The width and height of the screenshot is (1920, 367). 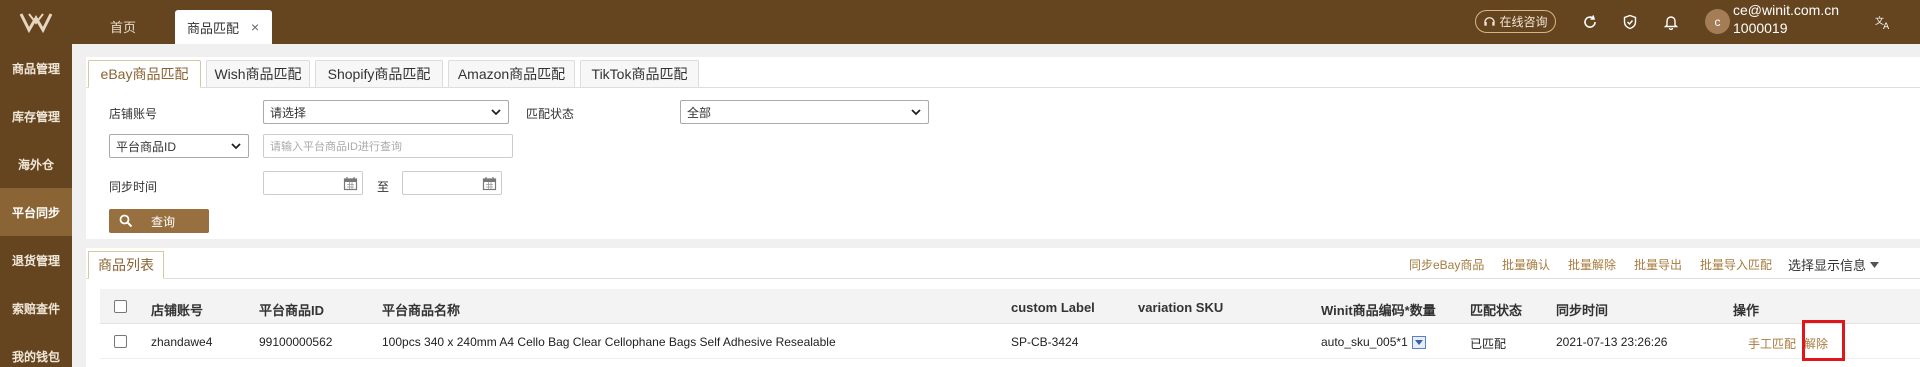 What do you see at coordinates (1746, 310) in the screenshot?
I see `col-operation: 操作` at bounding box center [1746, 310].